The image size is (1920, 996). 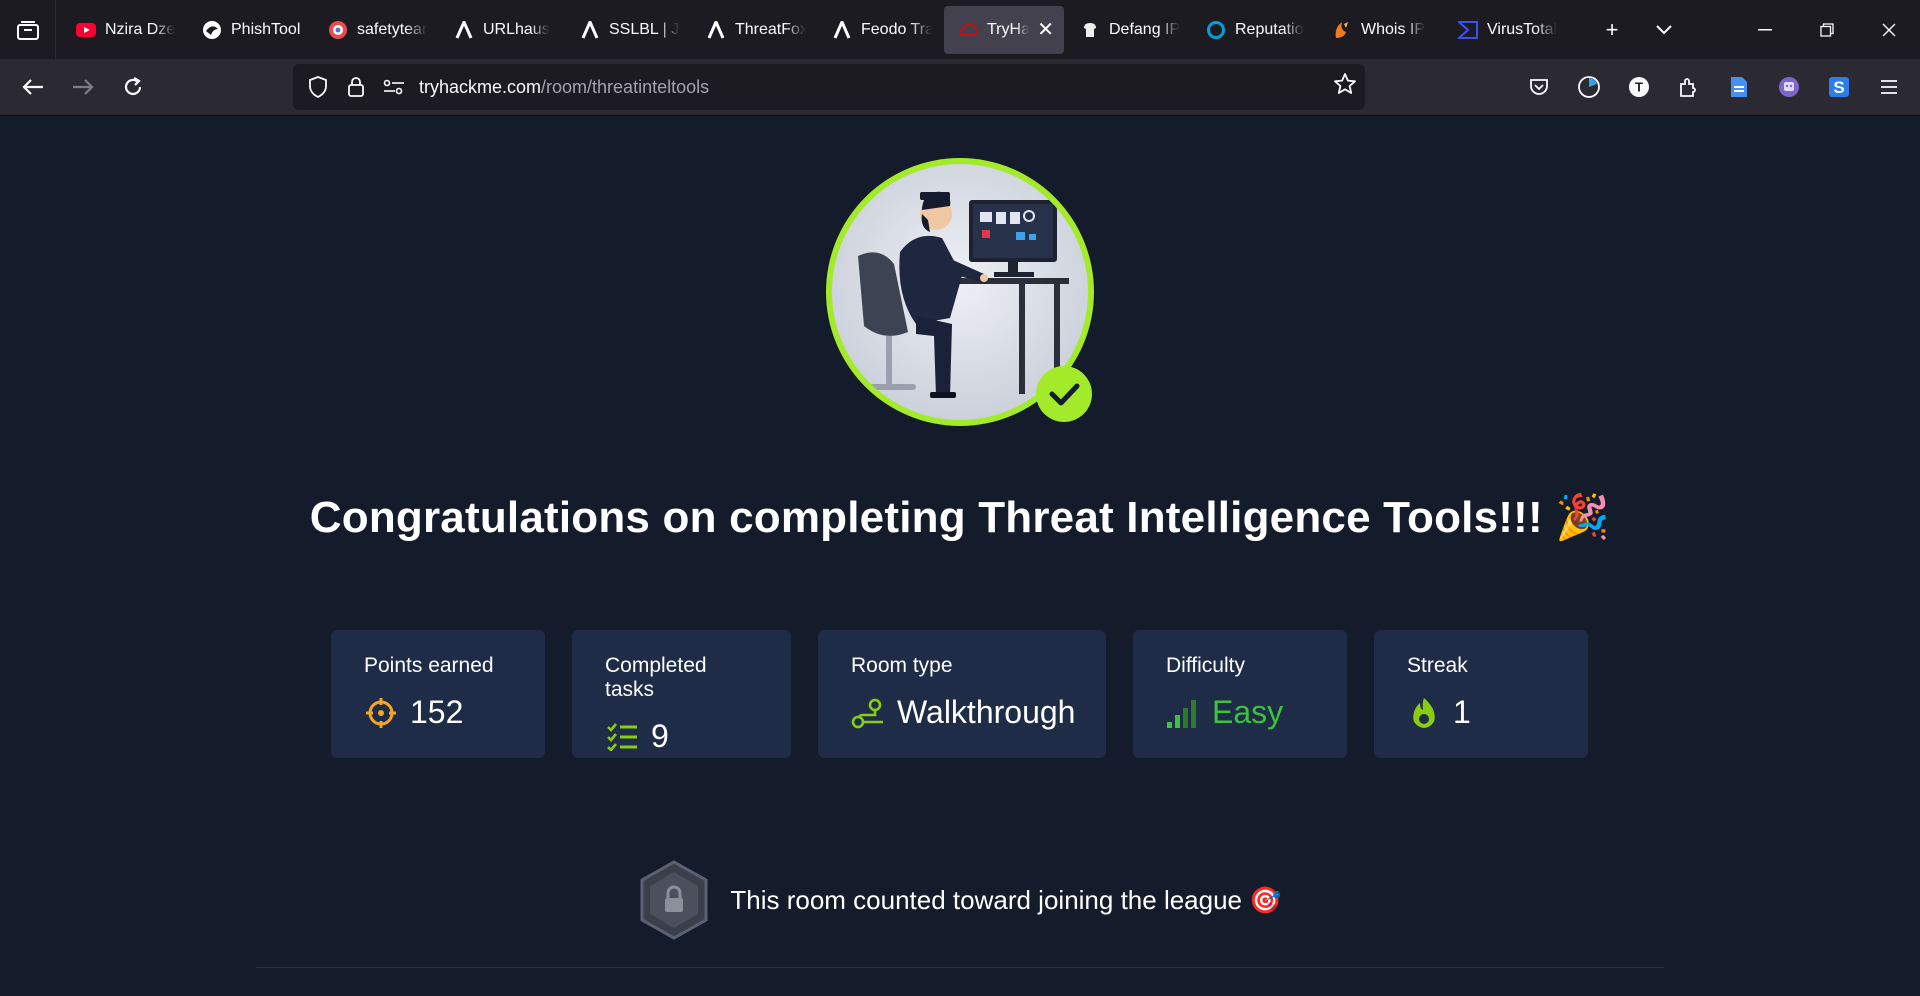 I want to click on phishtool-icon, so click(x=212, y=30).